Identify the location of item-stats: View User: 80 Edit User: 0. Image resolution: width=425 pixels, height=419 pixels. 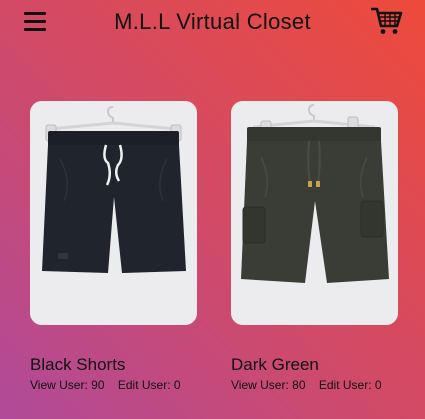
(306, 385).